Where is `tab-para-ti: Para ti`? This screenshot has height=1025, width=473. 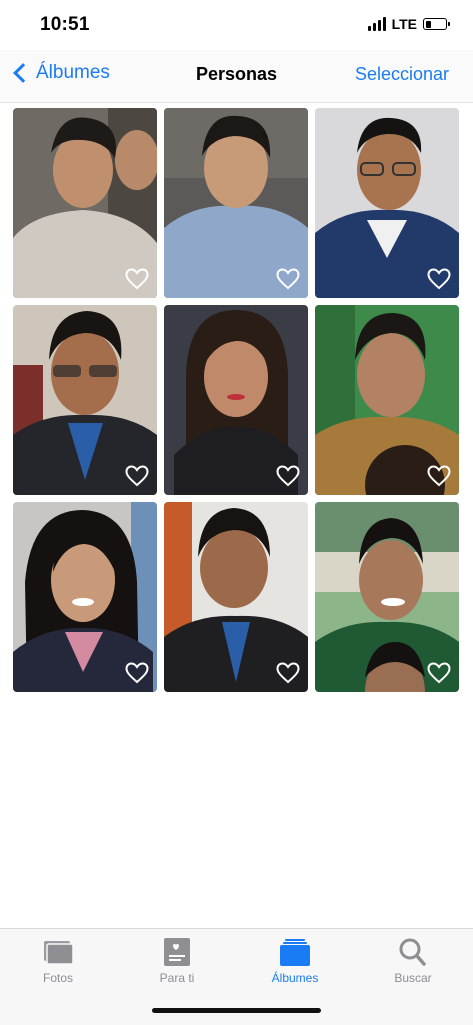
tab-para-ti: Para ti is located at coordinates (177, 961).